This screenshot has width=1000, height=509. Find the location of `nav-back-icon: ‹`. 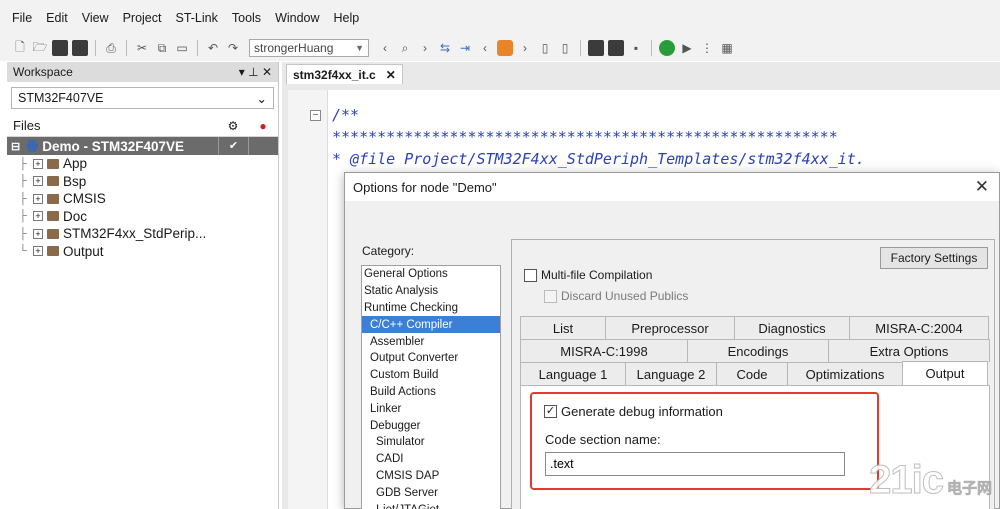

nav-back-icon: ‹ is located at coordinates (485, 48).